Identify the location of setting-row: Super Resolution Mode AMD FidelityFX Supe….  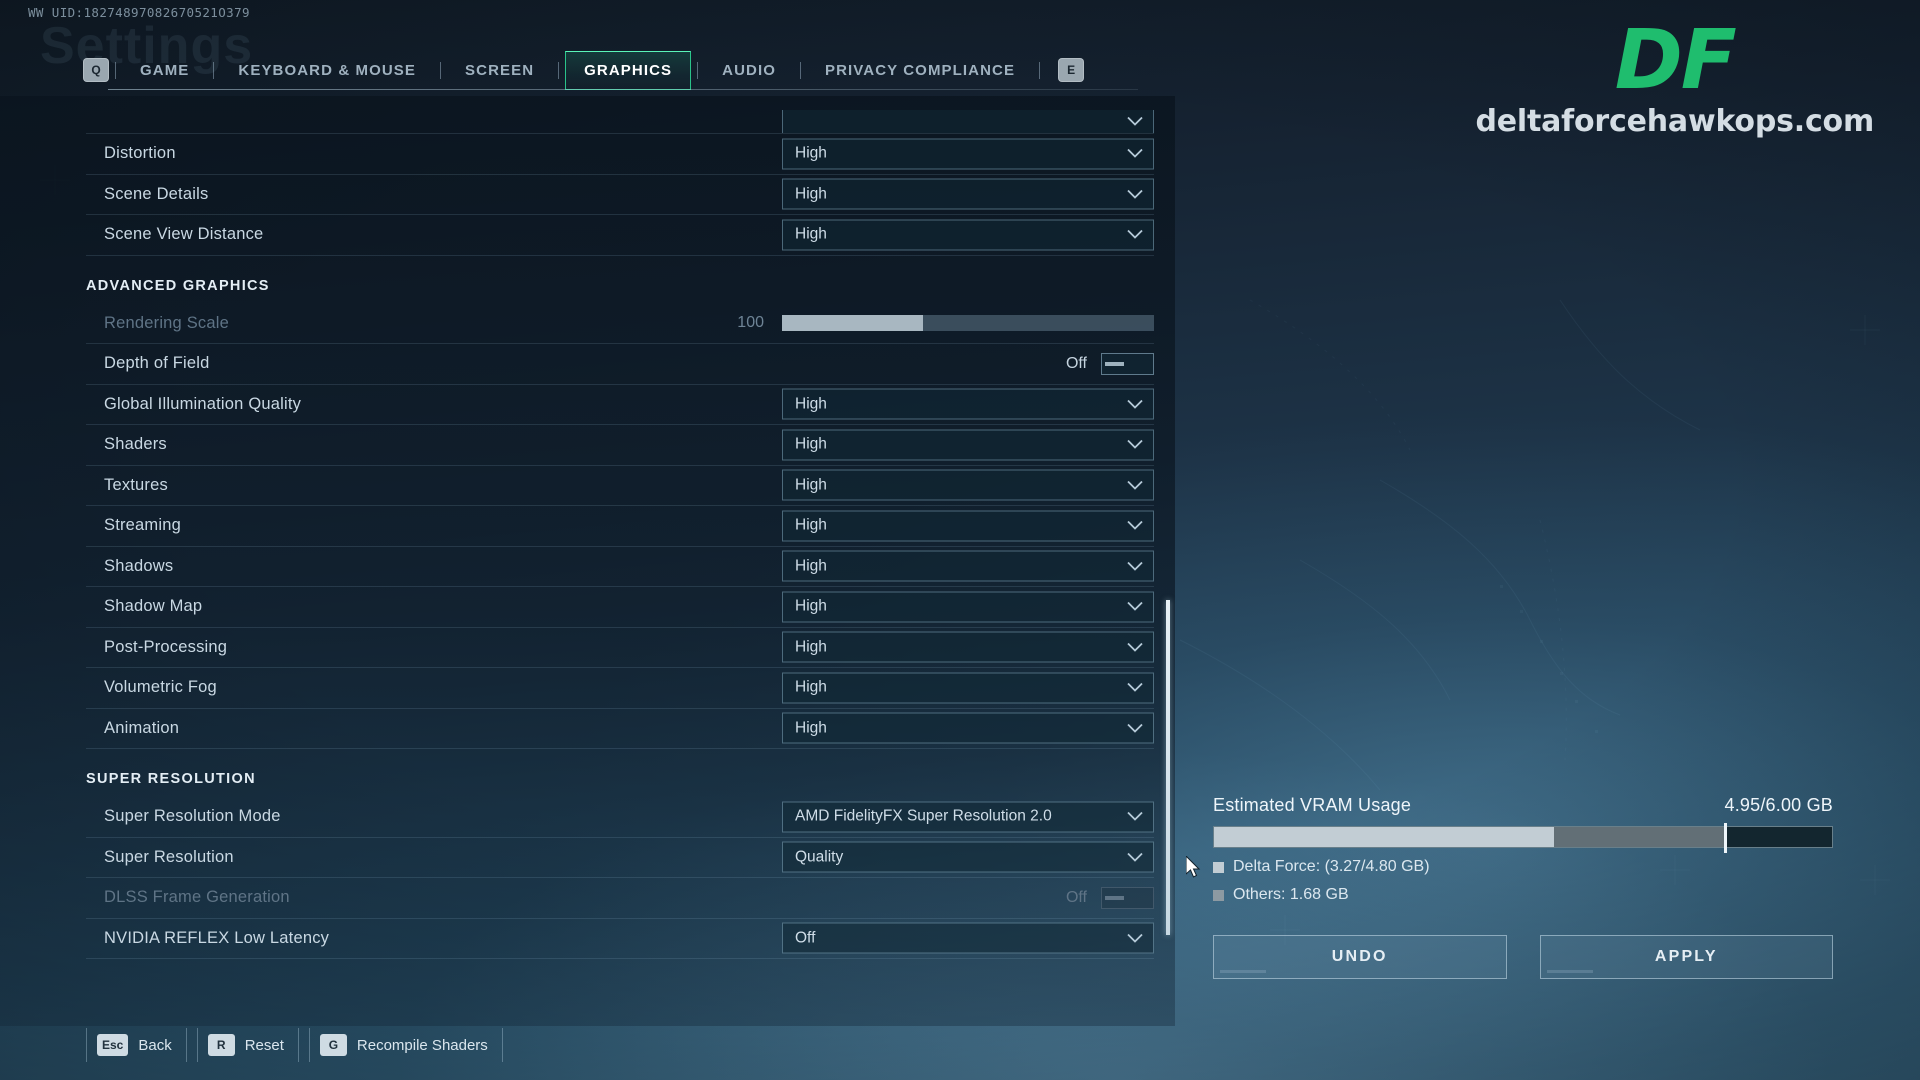
(620, 817).